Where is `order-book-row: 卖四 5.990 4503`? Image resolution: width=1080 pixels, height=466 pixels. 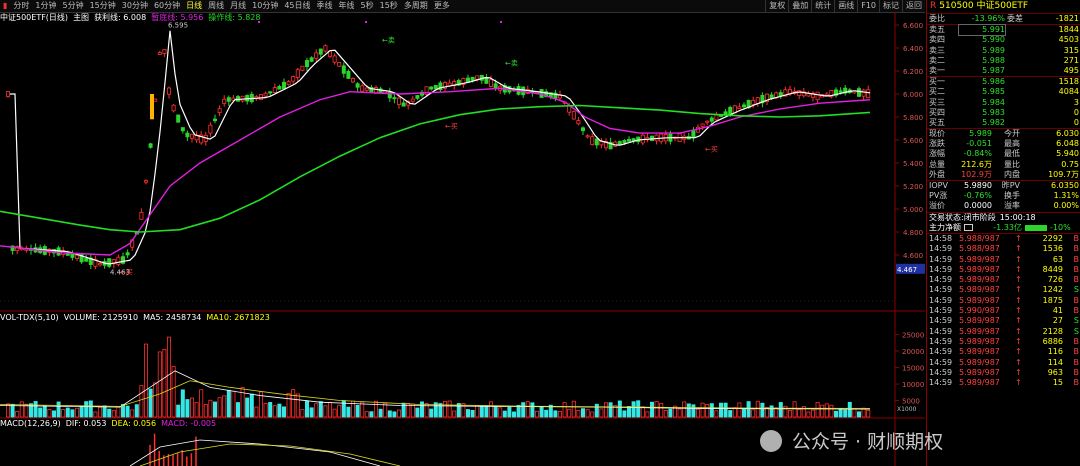
order-book-row: 卖四 5.990 4503 is located at coordinates (1003, 40).